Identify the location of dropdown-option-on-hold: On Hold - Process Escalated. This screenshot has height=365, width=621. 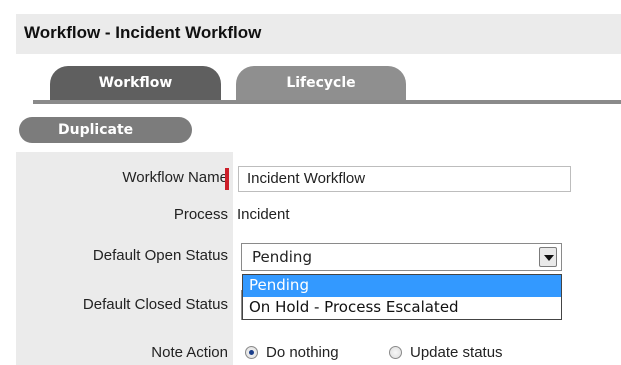
(402, 308).